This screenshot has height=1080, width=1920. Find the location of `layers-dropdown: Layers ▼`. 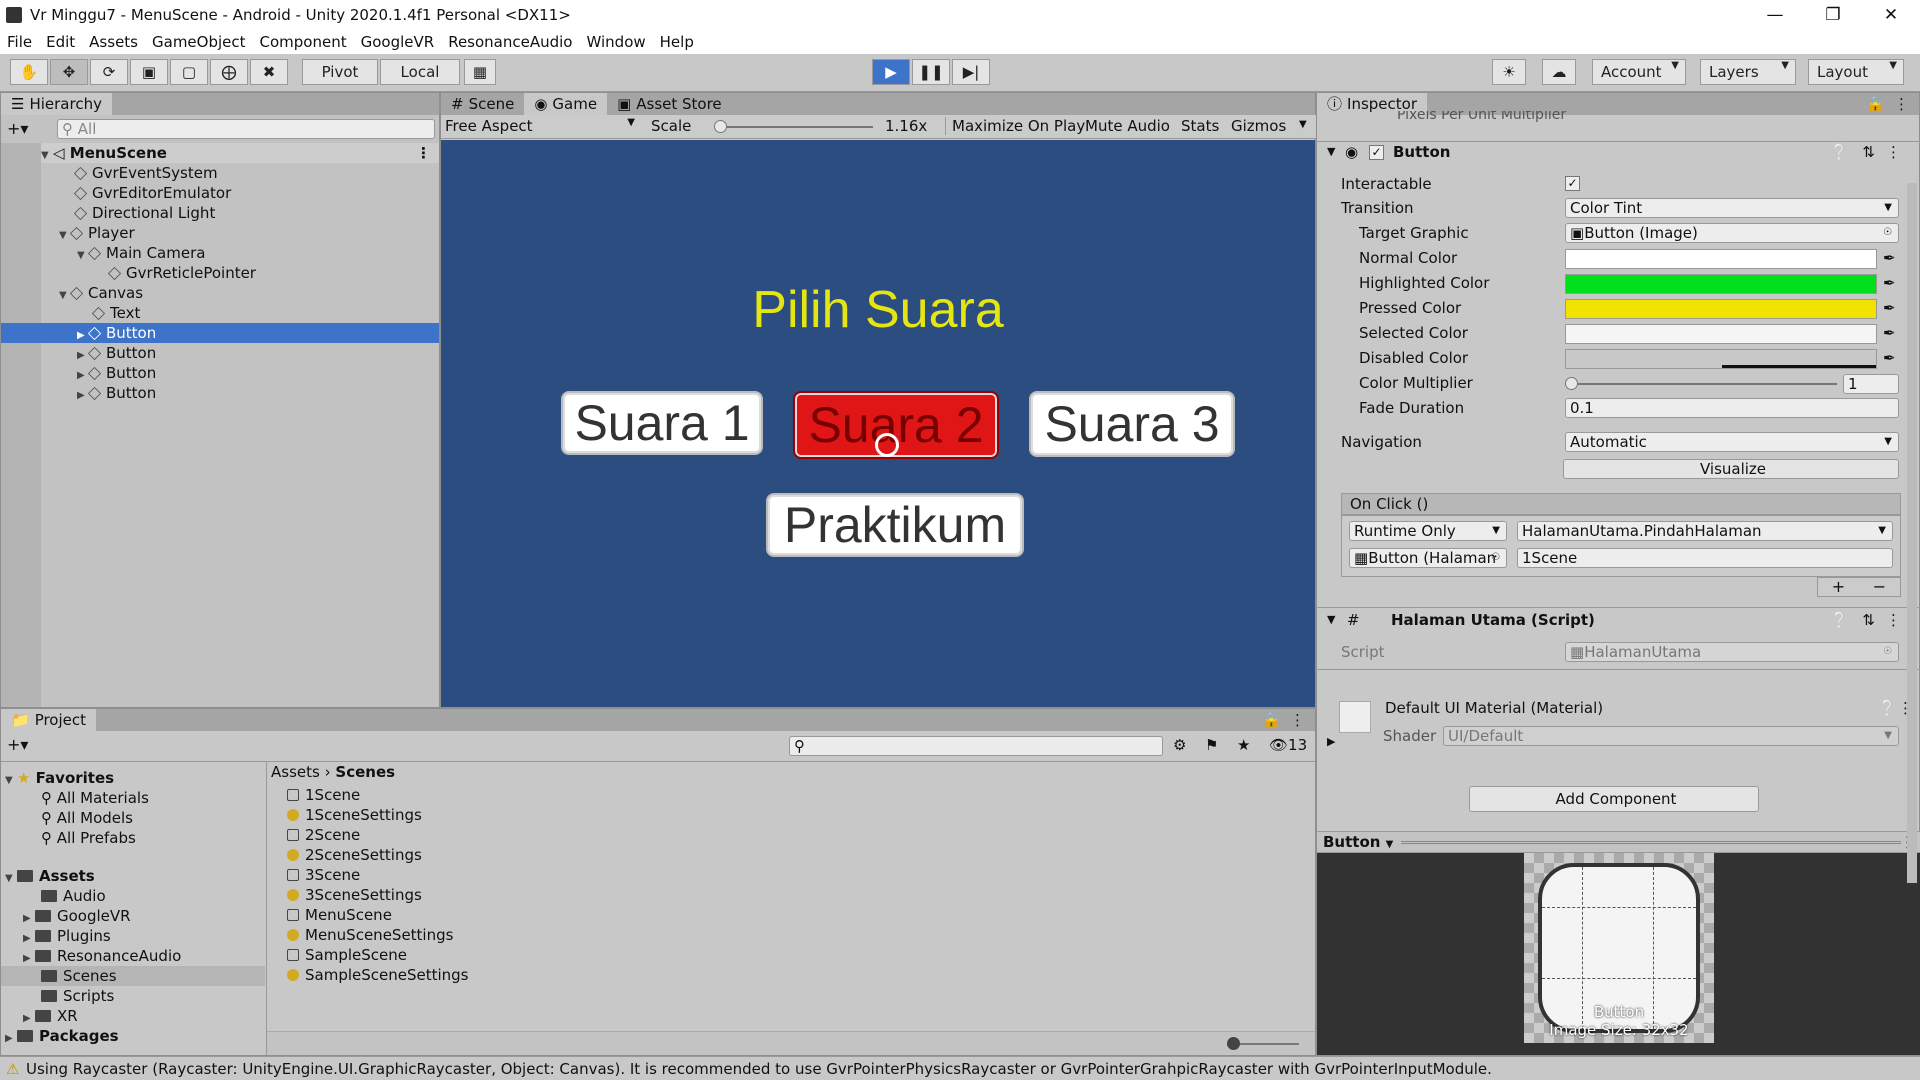

layers-dropdown: Layers ▼ is located at coordinates (1748, 72).